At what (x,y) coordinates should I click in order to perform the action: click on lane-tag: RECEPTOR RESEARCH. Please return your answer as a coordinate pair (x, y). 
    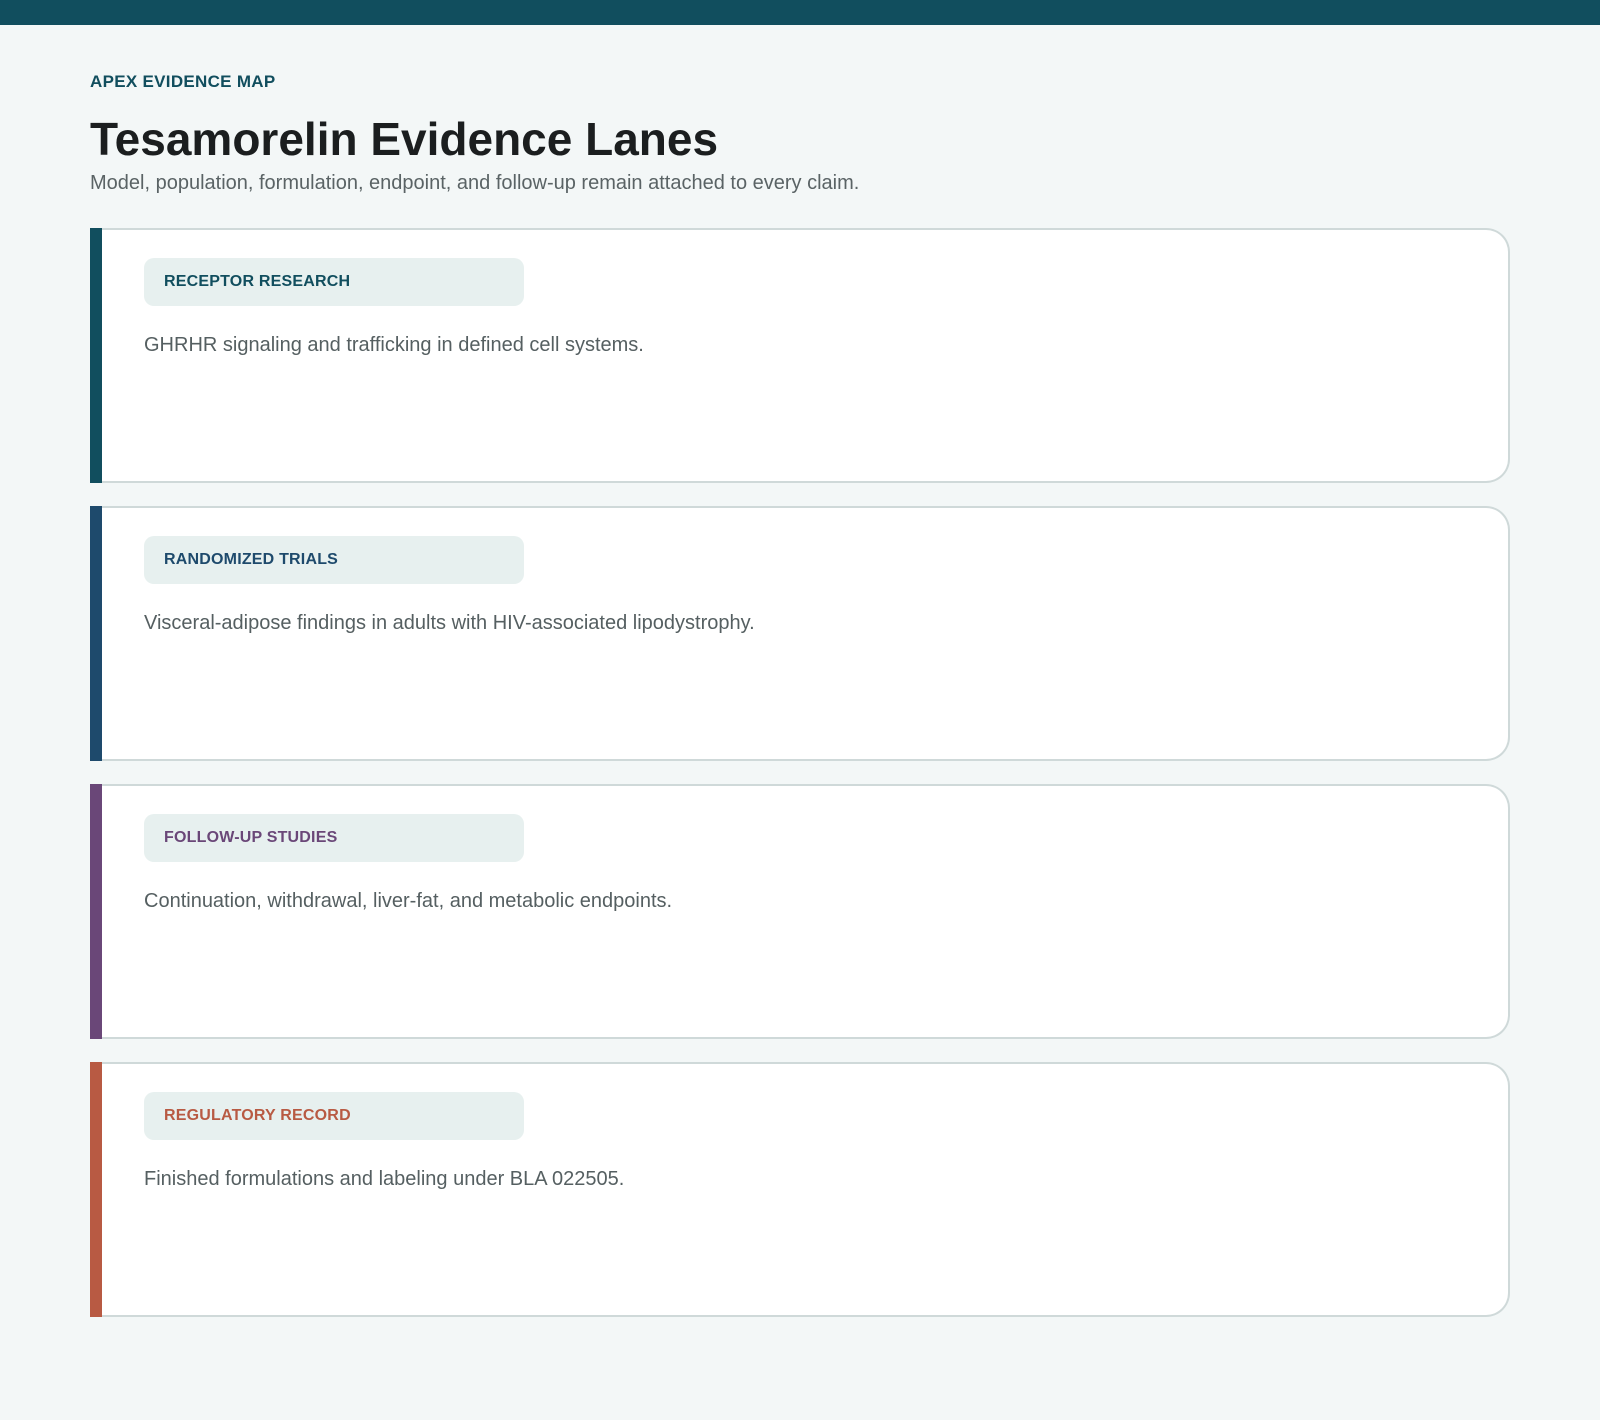
    Looking at the image, I should click on (334, 282).